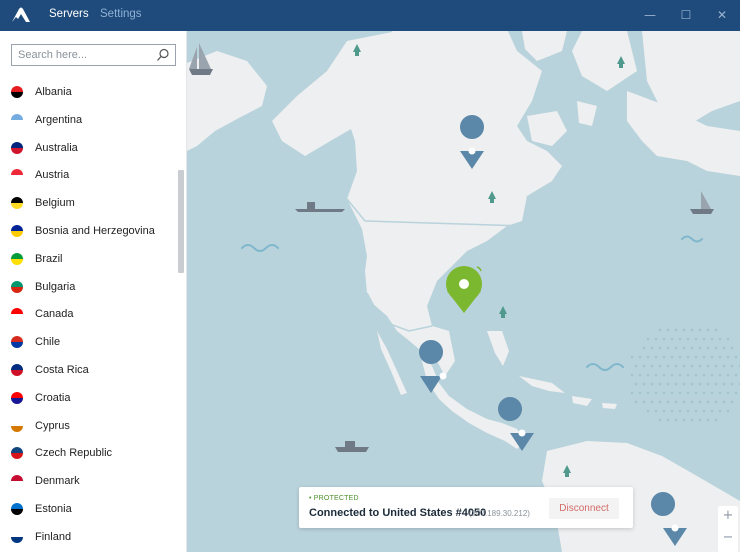  I want to click on country-item: Canada, so click(88, 314).